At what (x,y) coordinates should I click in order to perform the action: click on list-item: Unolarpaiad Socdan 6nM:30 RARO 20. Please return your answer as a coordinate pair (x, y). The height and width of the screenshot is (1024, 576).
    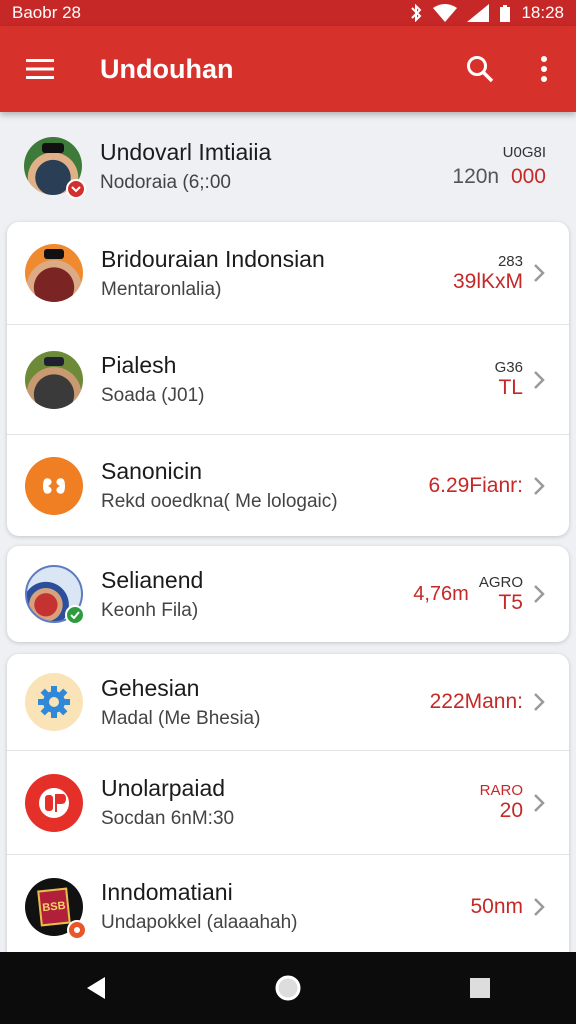
    Looking at the image, I should click on (288, 802).